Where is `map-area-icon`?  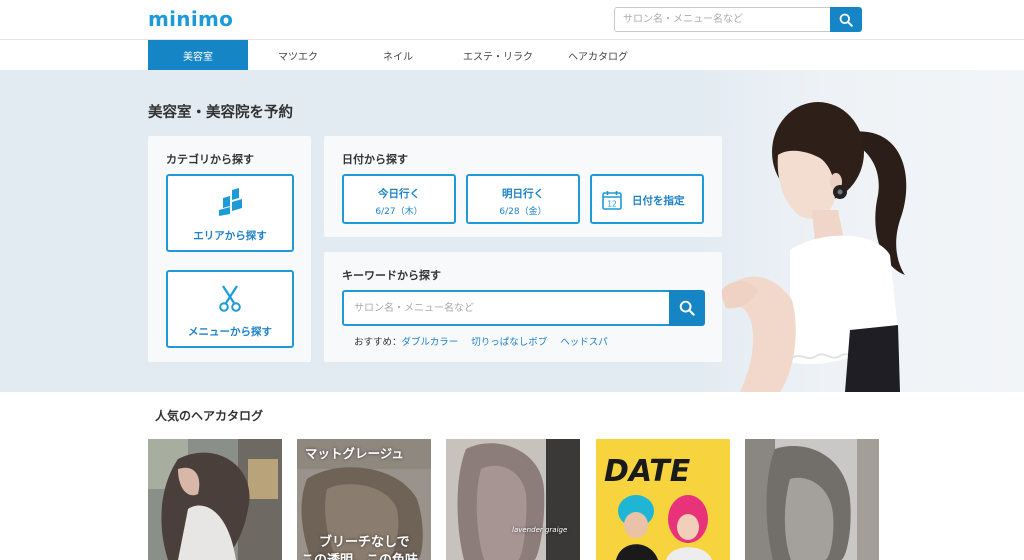 map-area-icon is located at coordinates (230, 202).